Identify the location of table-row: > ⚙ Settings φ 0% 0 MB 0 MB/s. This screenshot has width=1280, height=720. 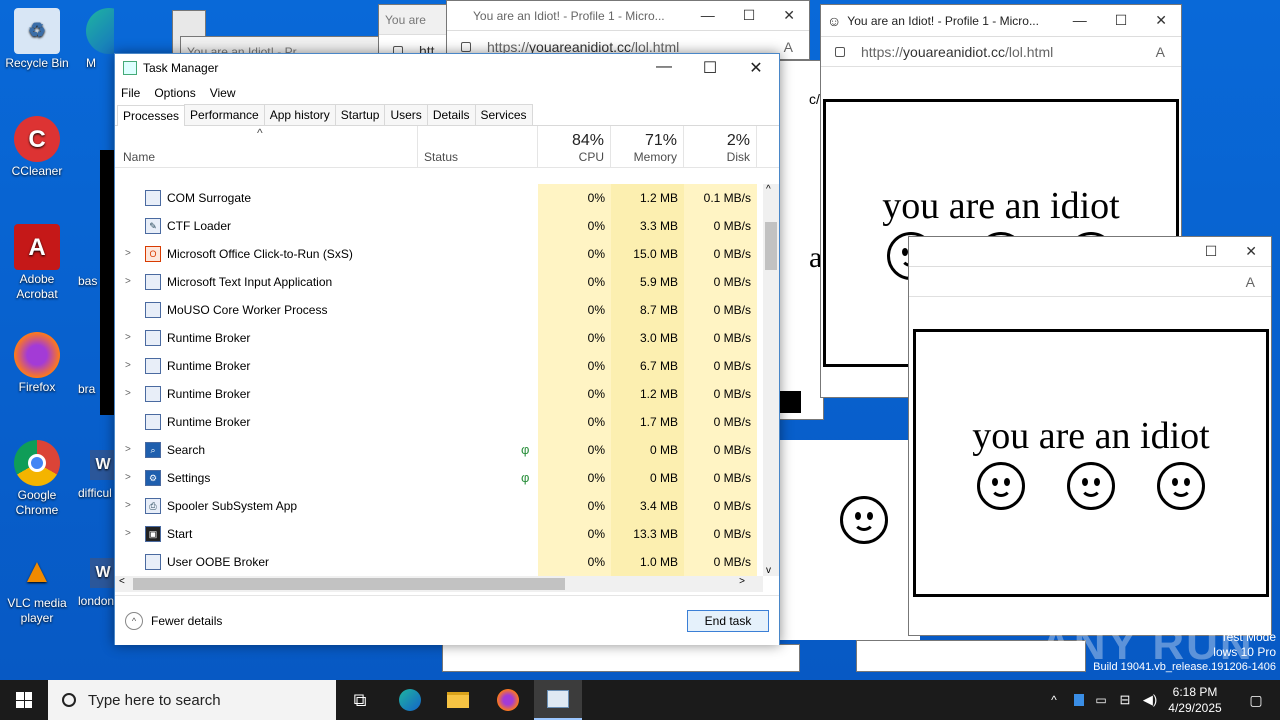
(439, 478).